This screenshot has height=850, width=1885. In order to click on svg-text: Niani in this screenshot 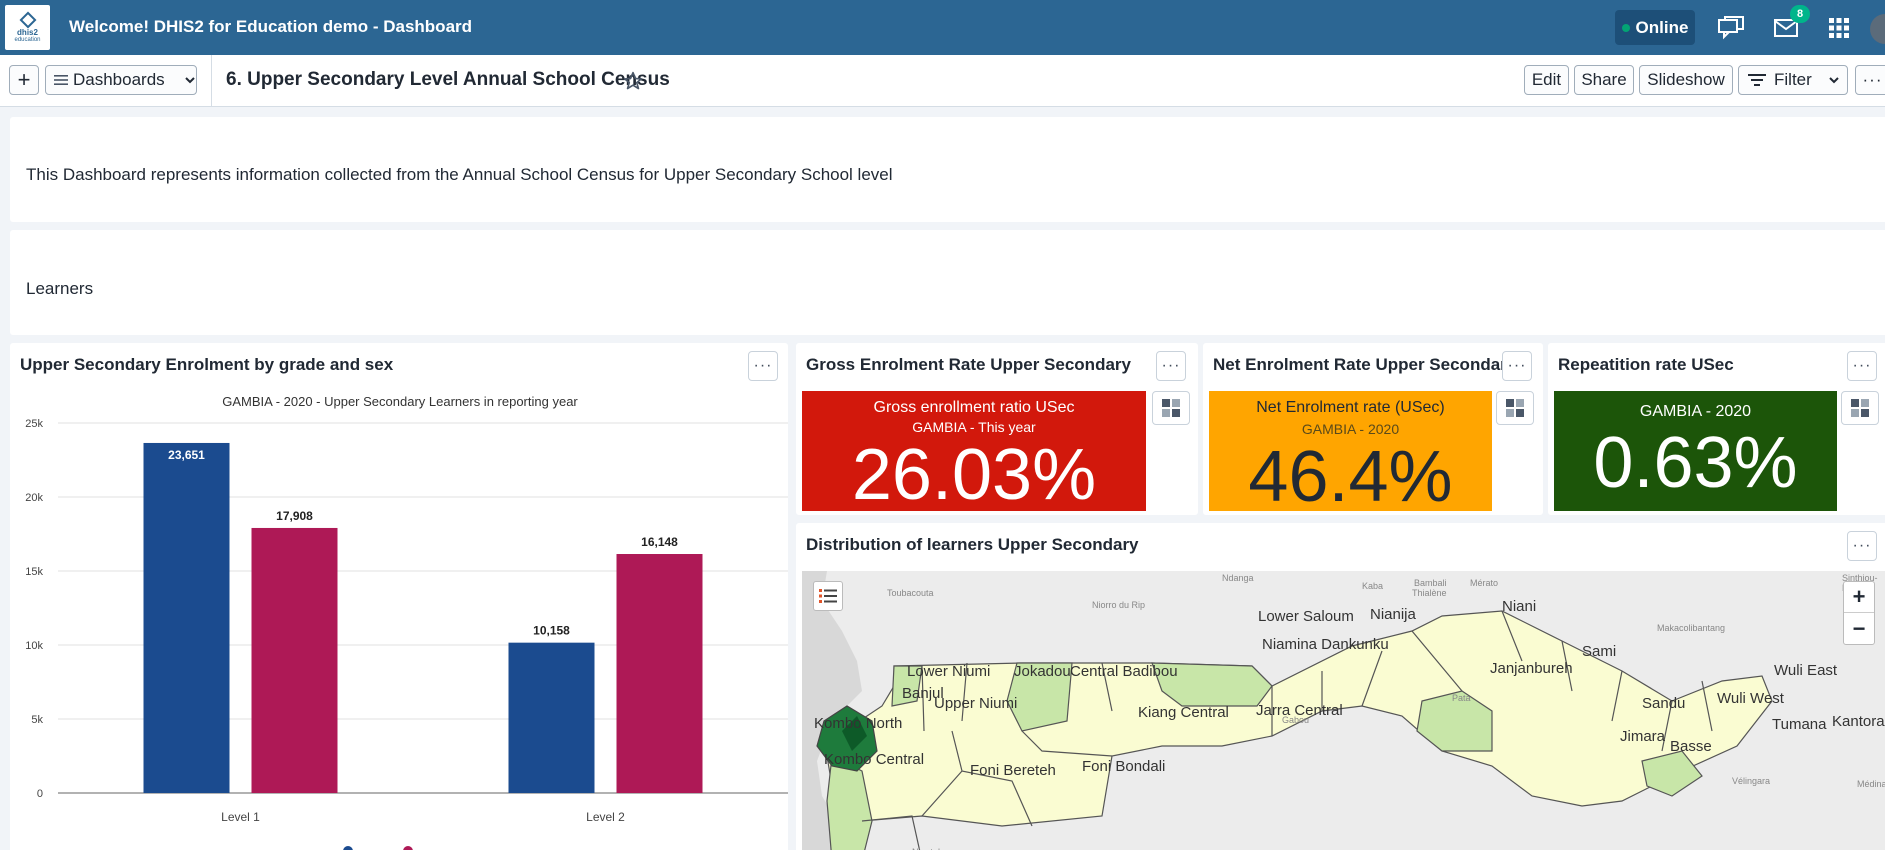, I will do `click(1519, 606)`.